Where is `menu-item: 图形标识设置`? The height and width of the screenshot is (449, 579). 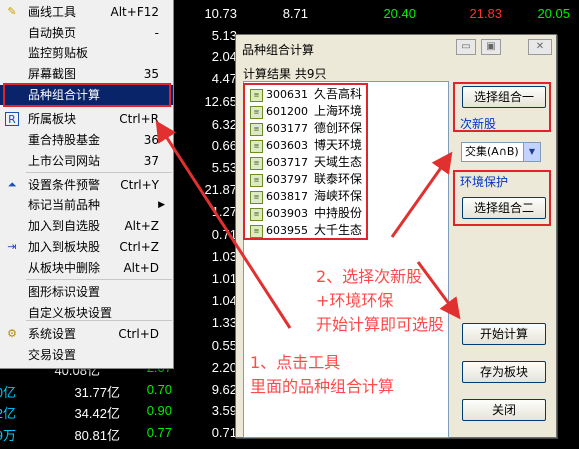
menu-item: 图形标识设置 is located at coordinates (86, 292).